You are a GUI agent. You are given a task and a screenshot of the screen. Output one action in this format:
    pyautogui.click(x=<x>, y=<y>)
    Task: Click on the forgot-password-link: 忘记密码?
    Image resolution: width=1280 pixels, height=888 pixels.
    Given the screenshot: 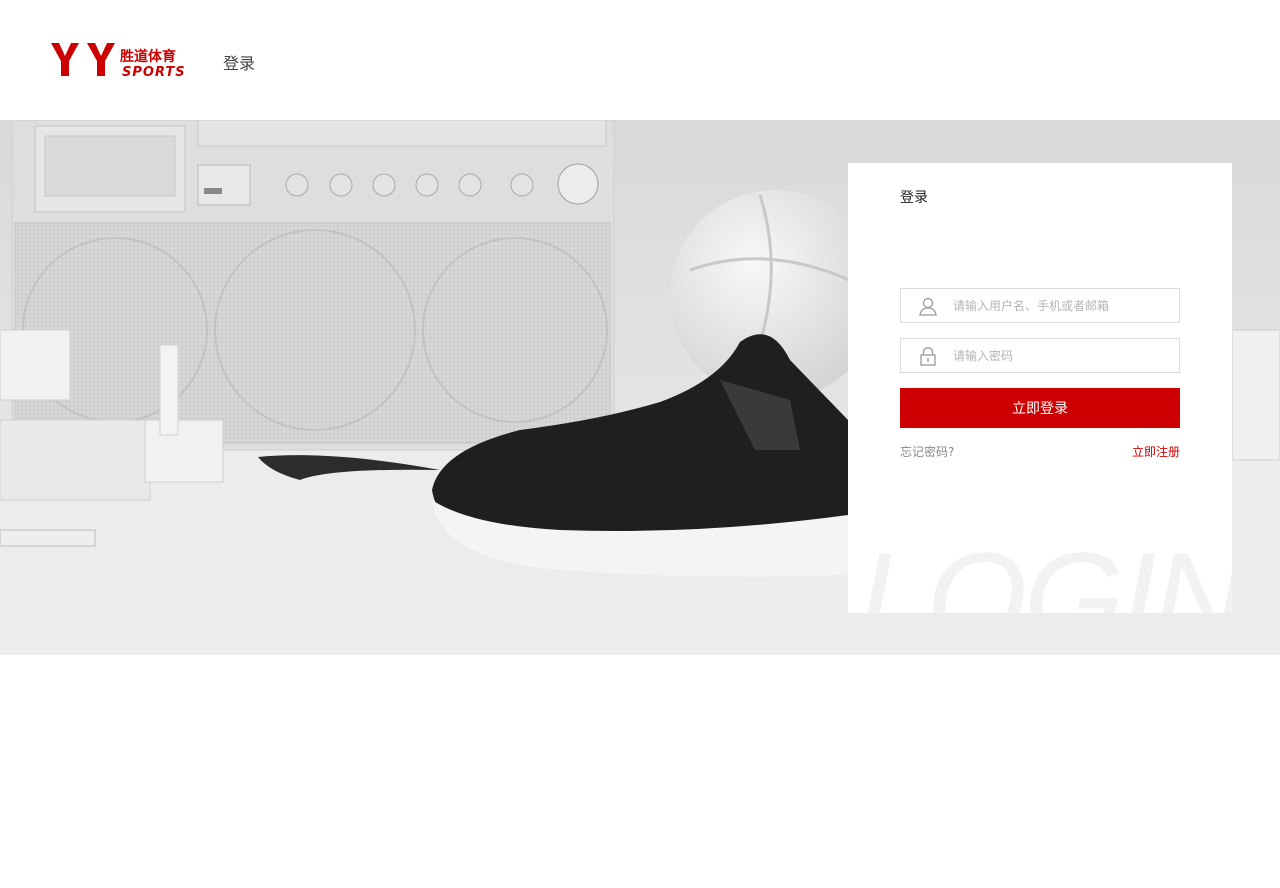 What is the action you would take?
    pyautogui.click(x=927, y=451)
    